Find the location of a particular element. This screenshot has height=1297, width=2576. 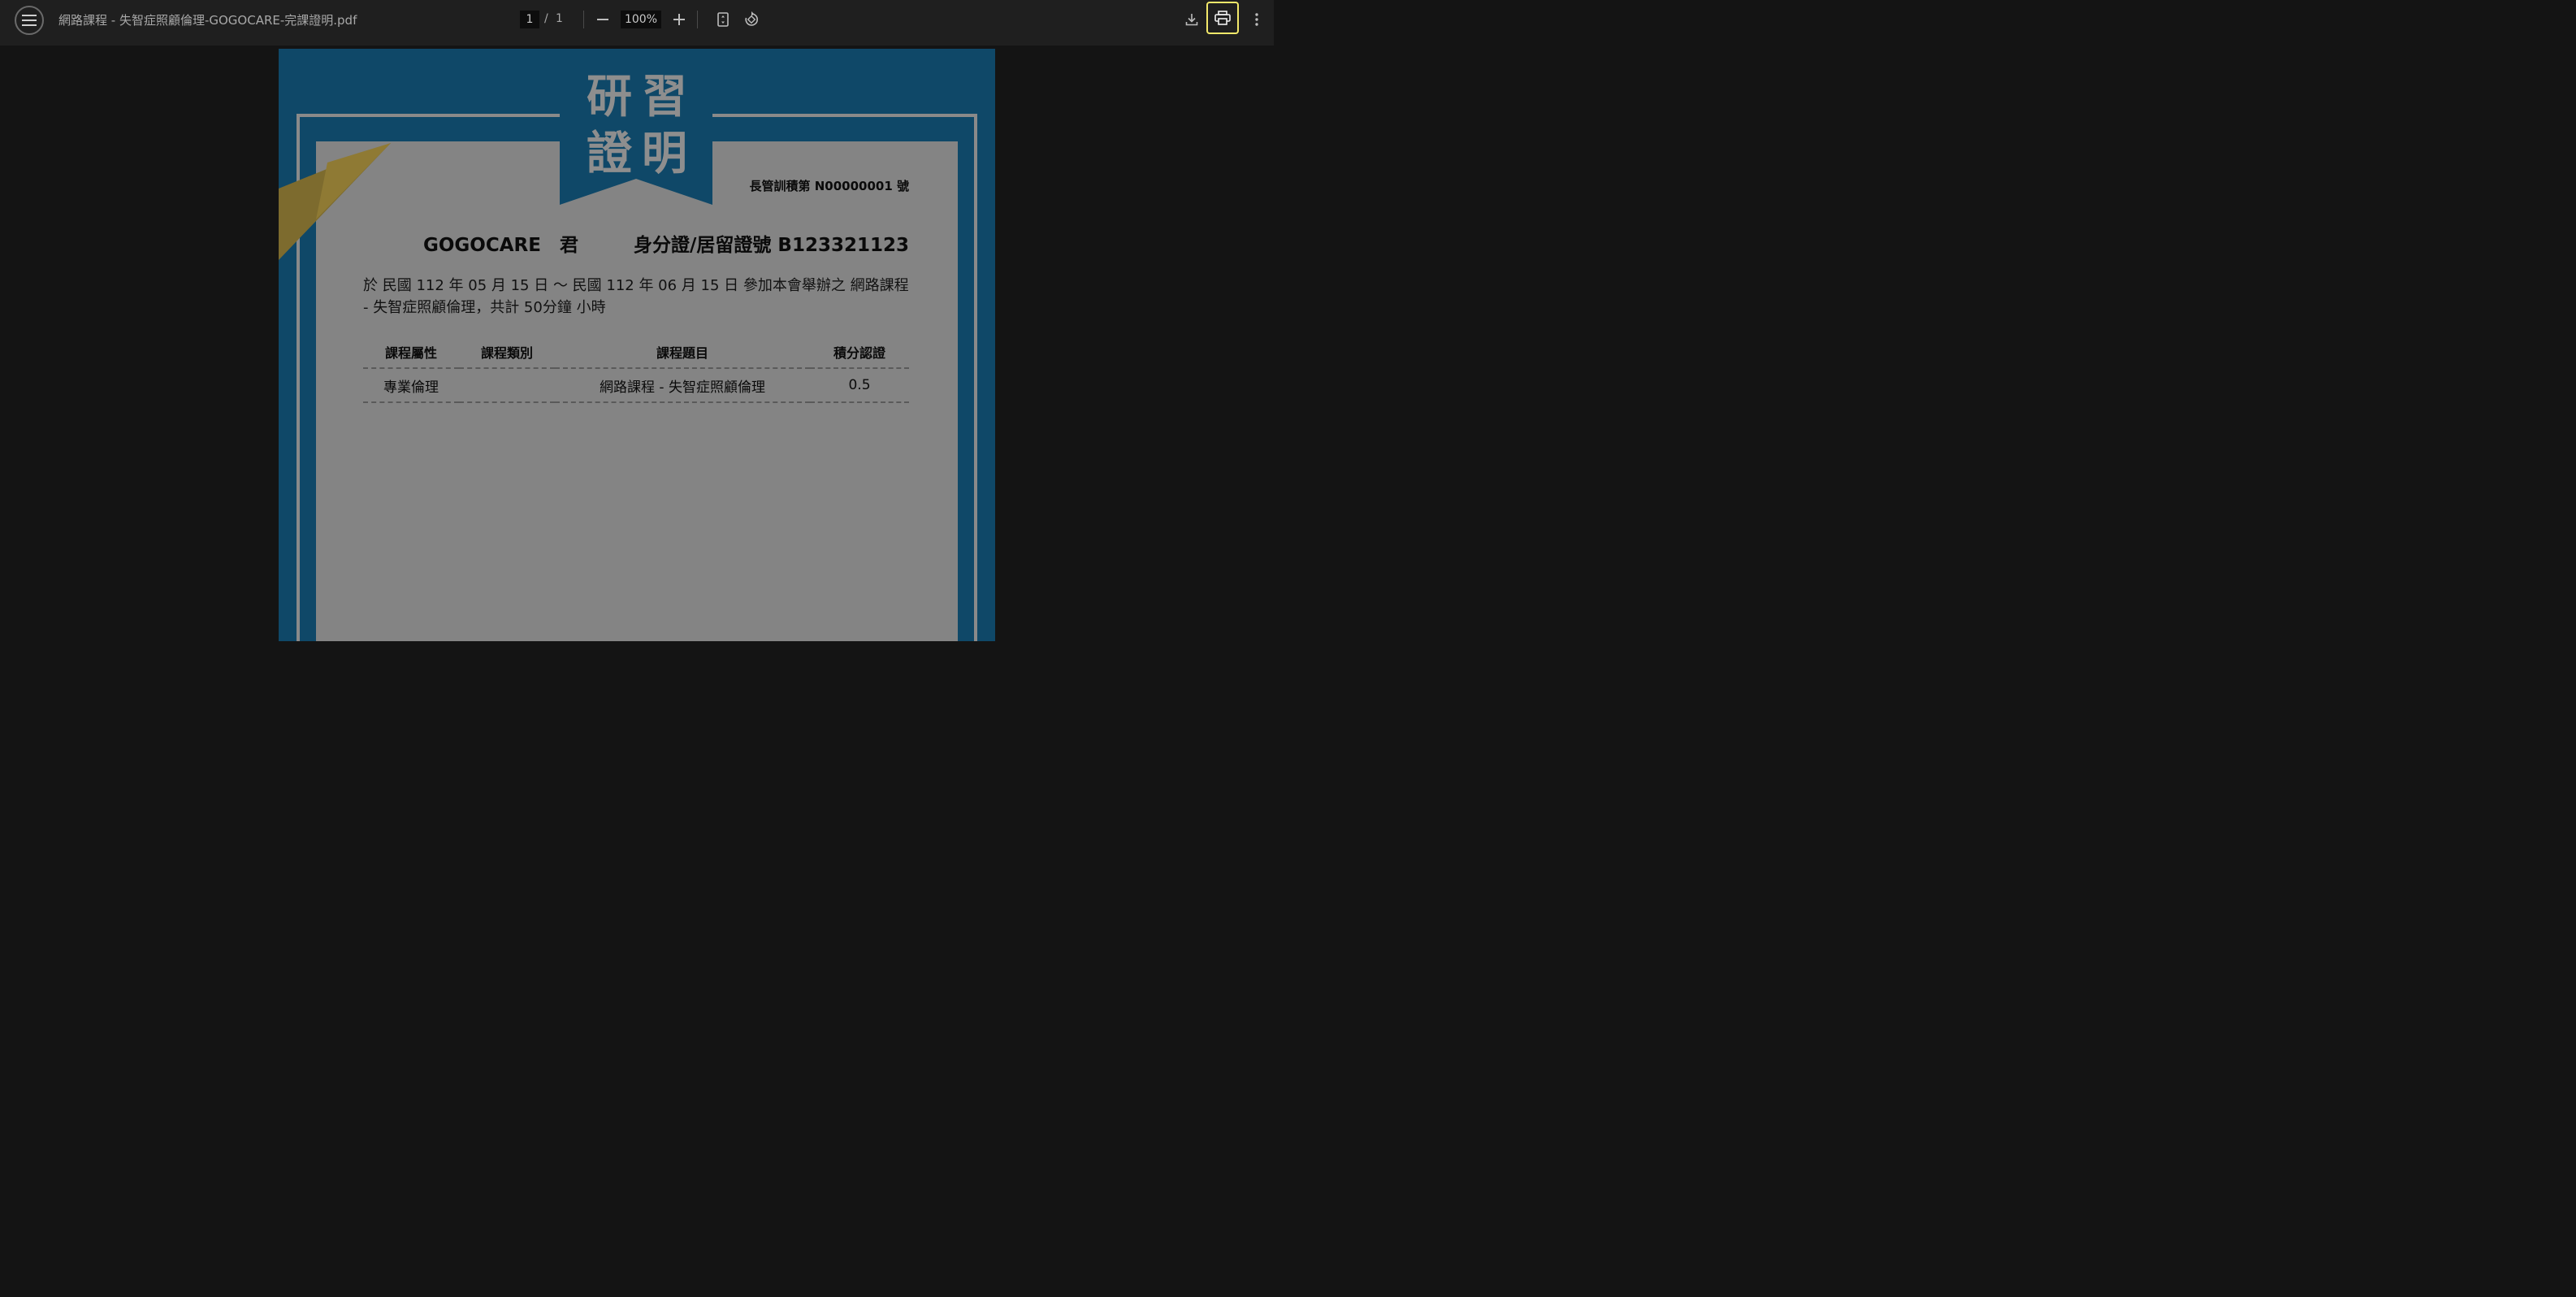

print-button is located at coordinates (1222, 18).